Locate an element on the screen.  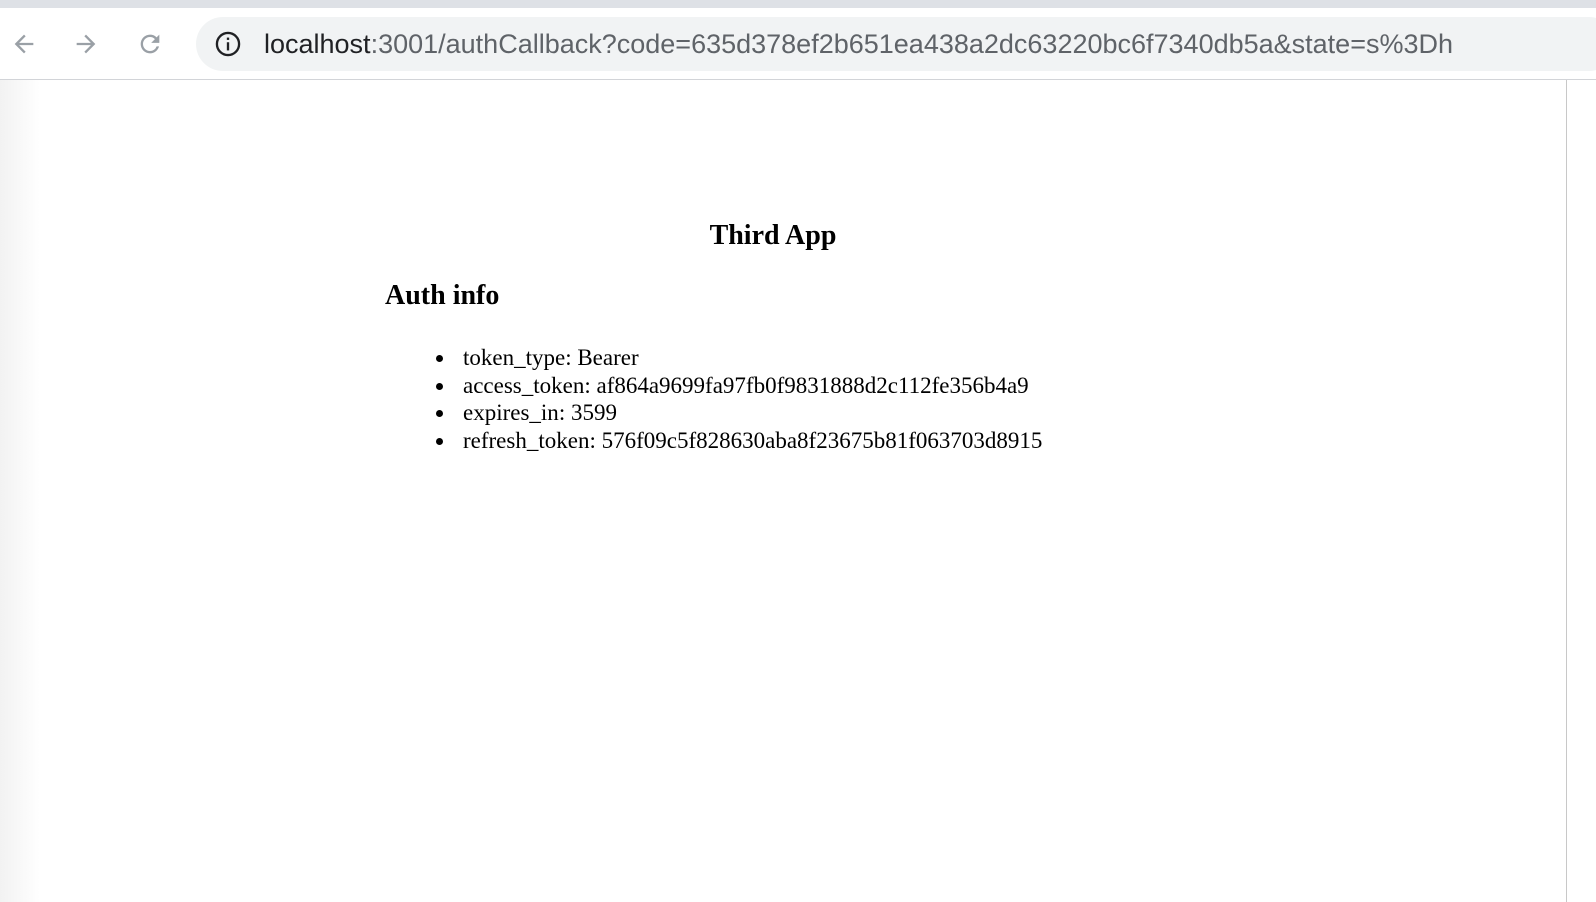
info-icon is located at coordinates (228, 44).